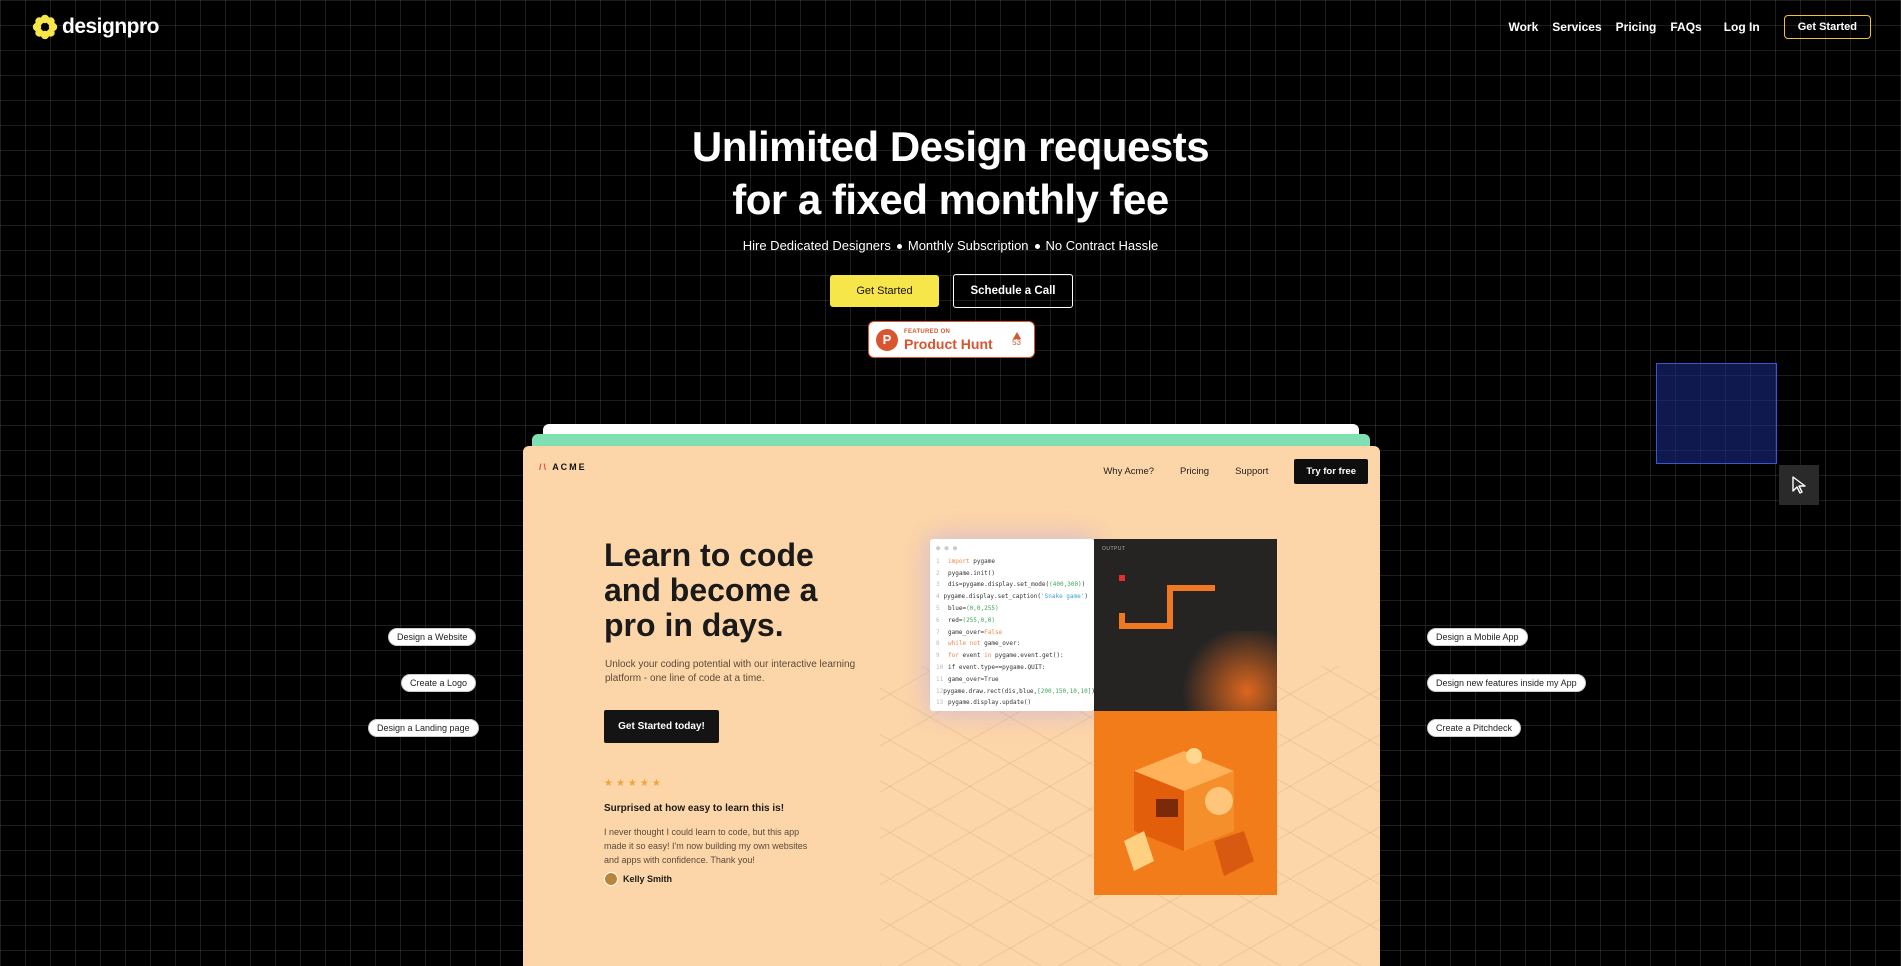  Describe the element at coordinates (1251, 471) in the screenshot. I see `preview-nav-support: Support` at that location.